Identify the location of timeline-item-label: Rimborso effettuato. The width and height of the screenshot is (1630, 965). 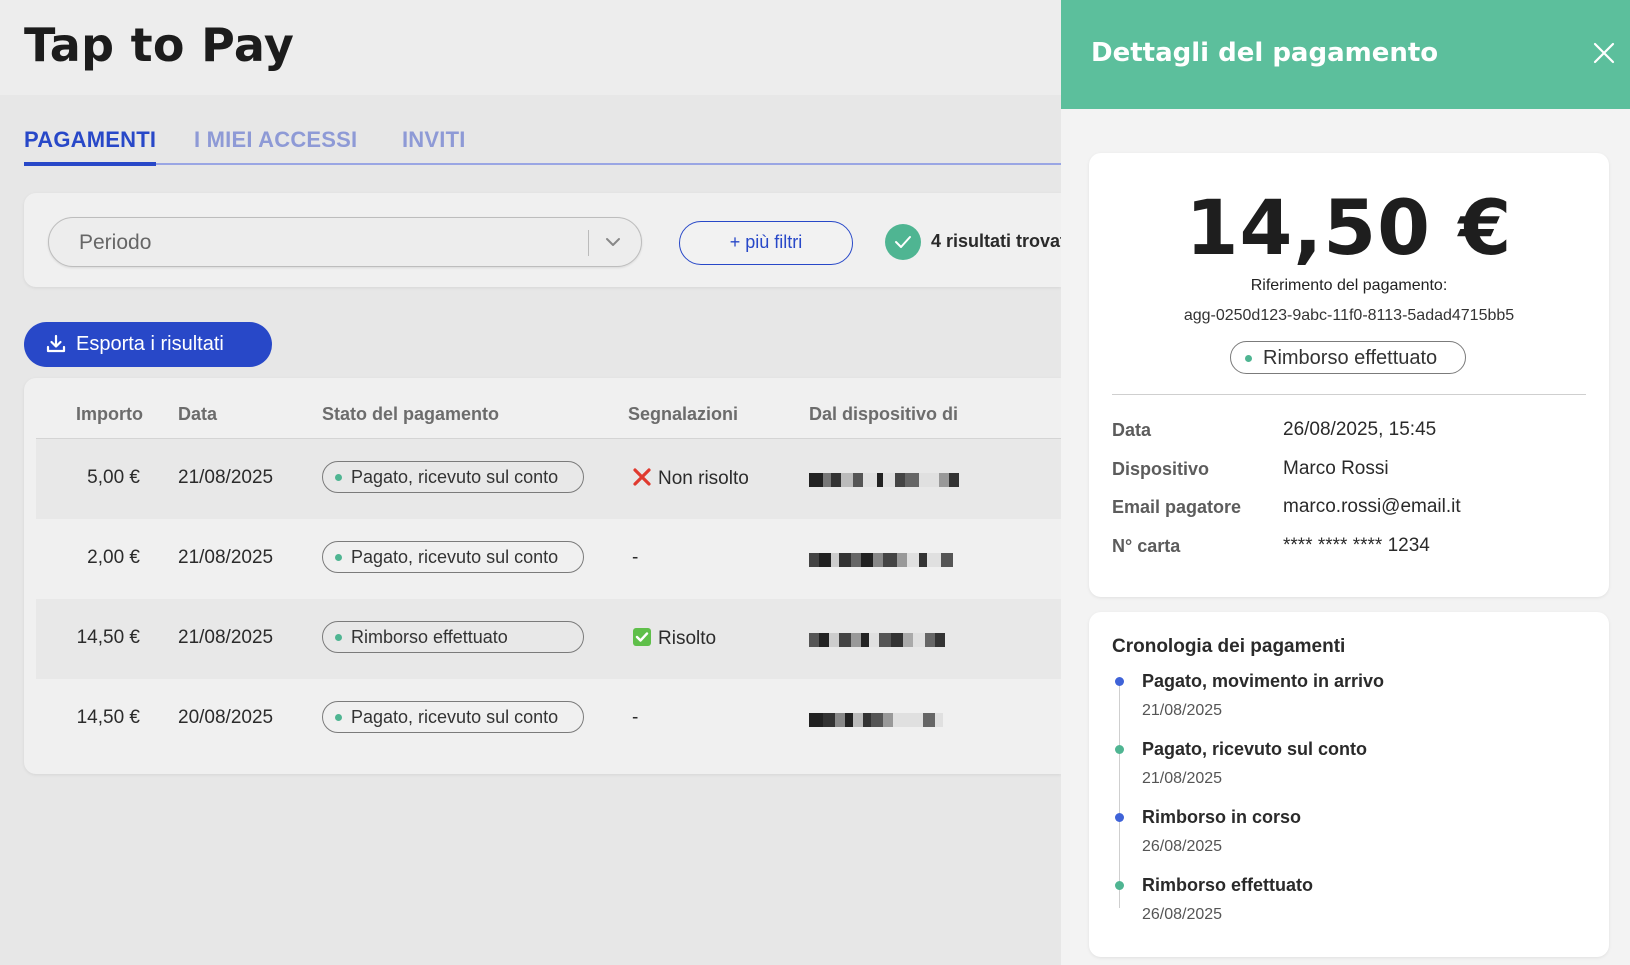
(1227, 885).